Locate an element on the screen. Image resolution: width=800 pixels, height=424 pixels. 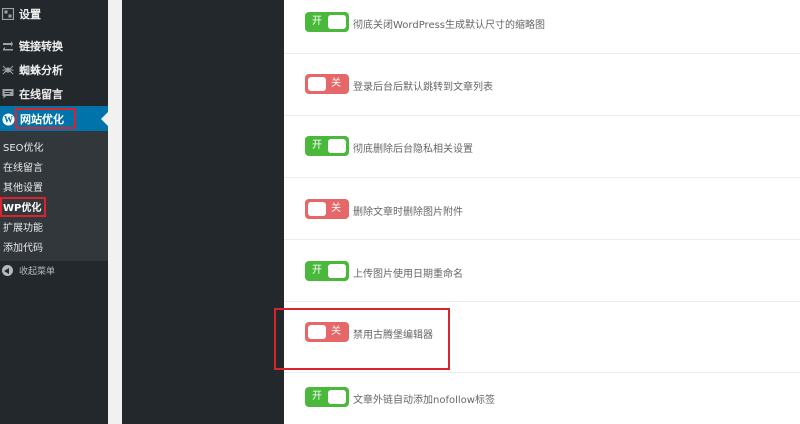
setting-label: 彻底关闭WordPress生成默认尺寸的缩略图 is located at coordinates (449, 25).